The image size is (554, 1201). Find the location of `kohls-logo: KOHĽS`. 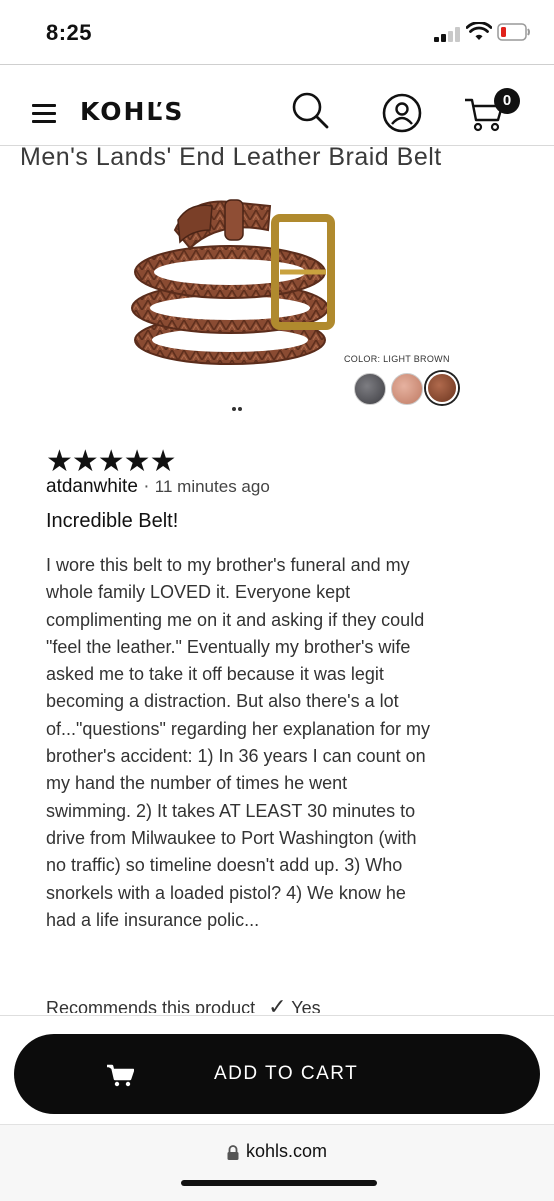

kohls-logo: KOHĽS is located at coordinates (132, 111).